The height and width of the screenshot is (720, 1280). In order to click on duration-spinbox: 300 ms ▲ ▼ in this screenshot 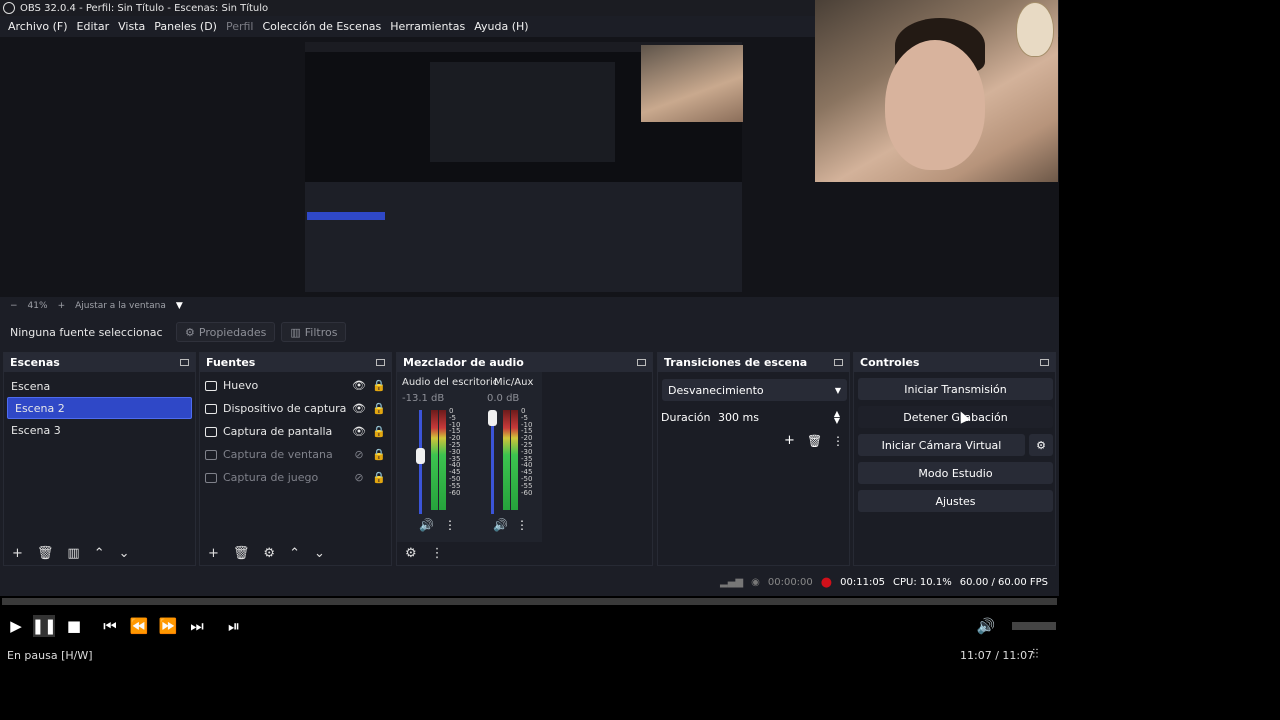, I will do `click(779, 417)`.